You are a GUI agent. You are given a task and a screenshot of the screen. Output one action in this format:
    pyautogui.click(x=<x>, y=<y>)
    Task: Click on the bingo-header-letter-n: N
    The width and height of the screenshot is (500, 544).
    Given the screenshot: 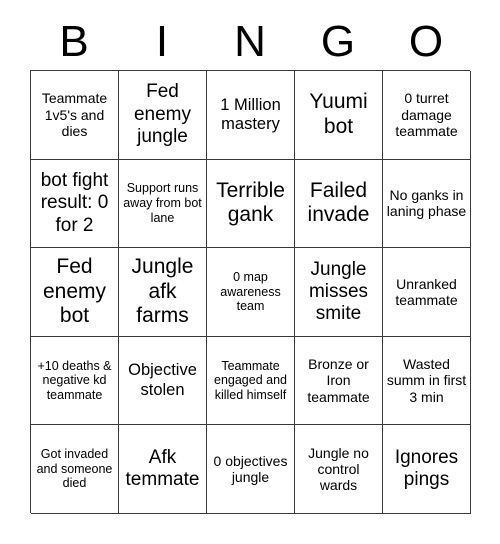 What is the action you would take?
    pyautogui.click(x=250, y=42)
    